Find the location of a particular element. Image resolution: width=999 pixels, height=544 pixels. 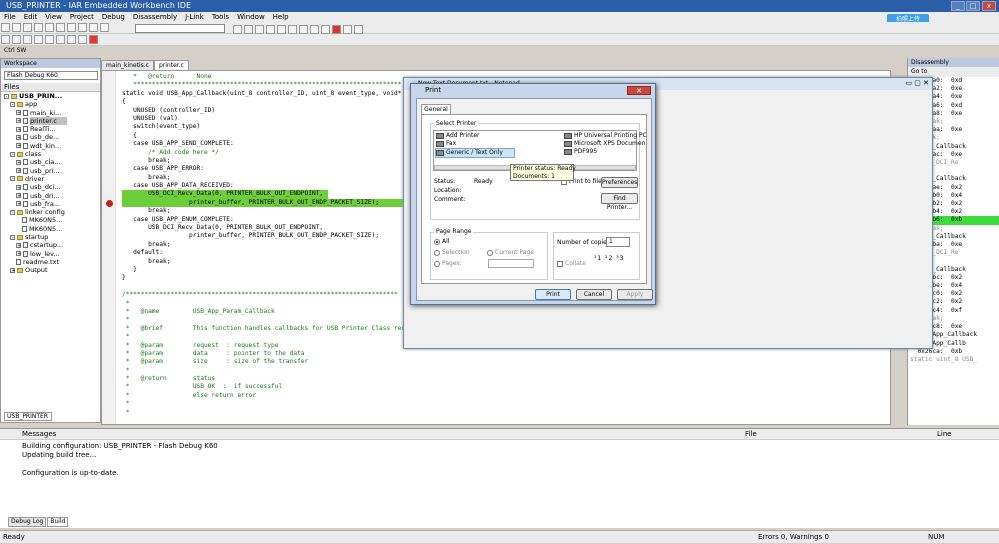

printer-item-xps: Microsoft XPS Documen is located at coordinates (604, 144).